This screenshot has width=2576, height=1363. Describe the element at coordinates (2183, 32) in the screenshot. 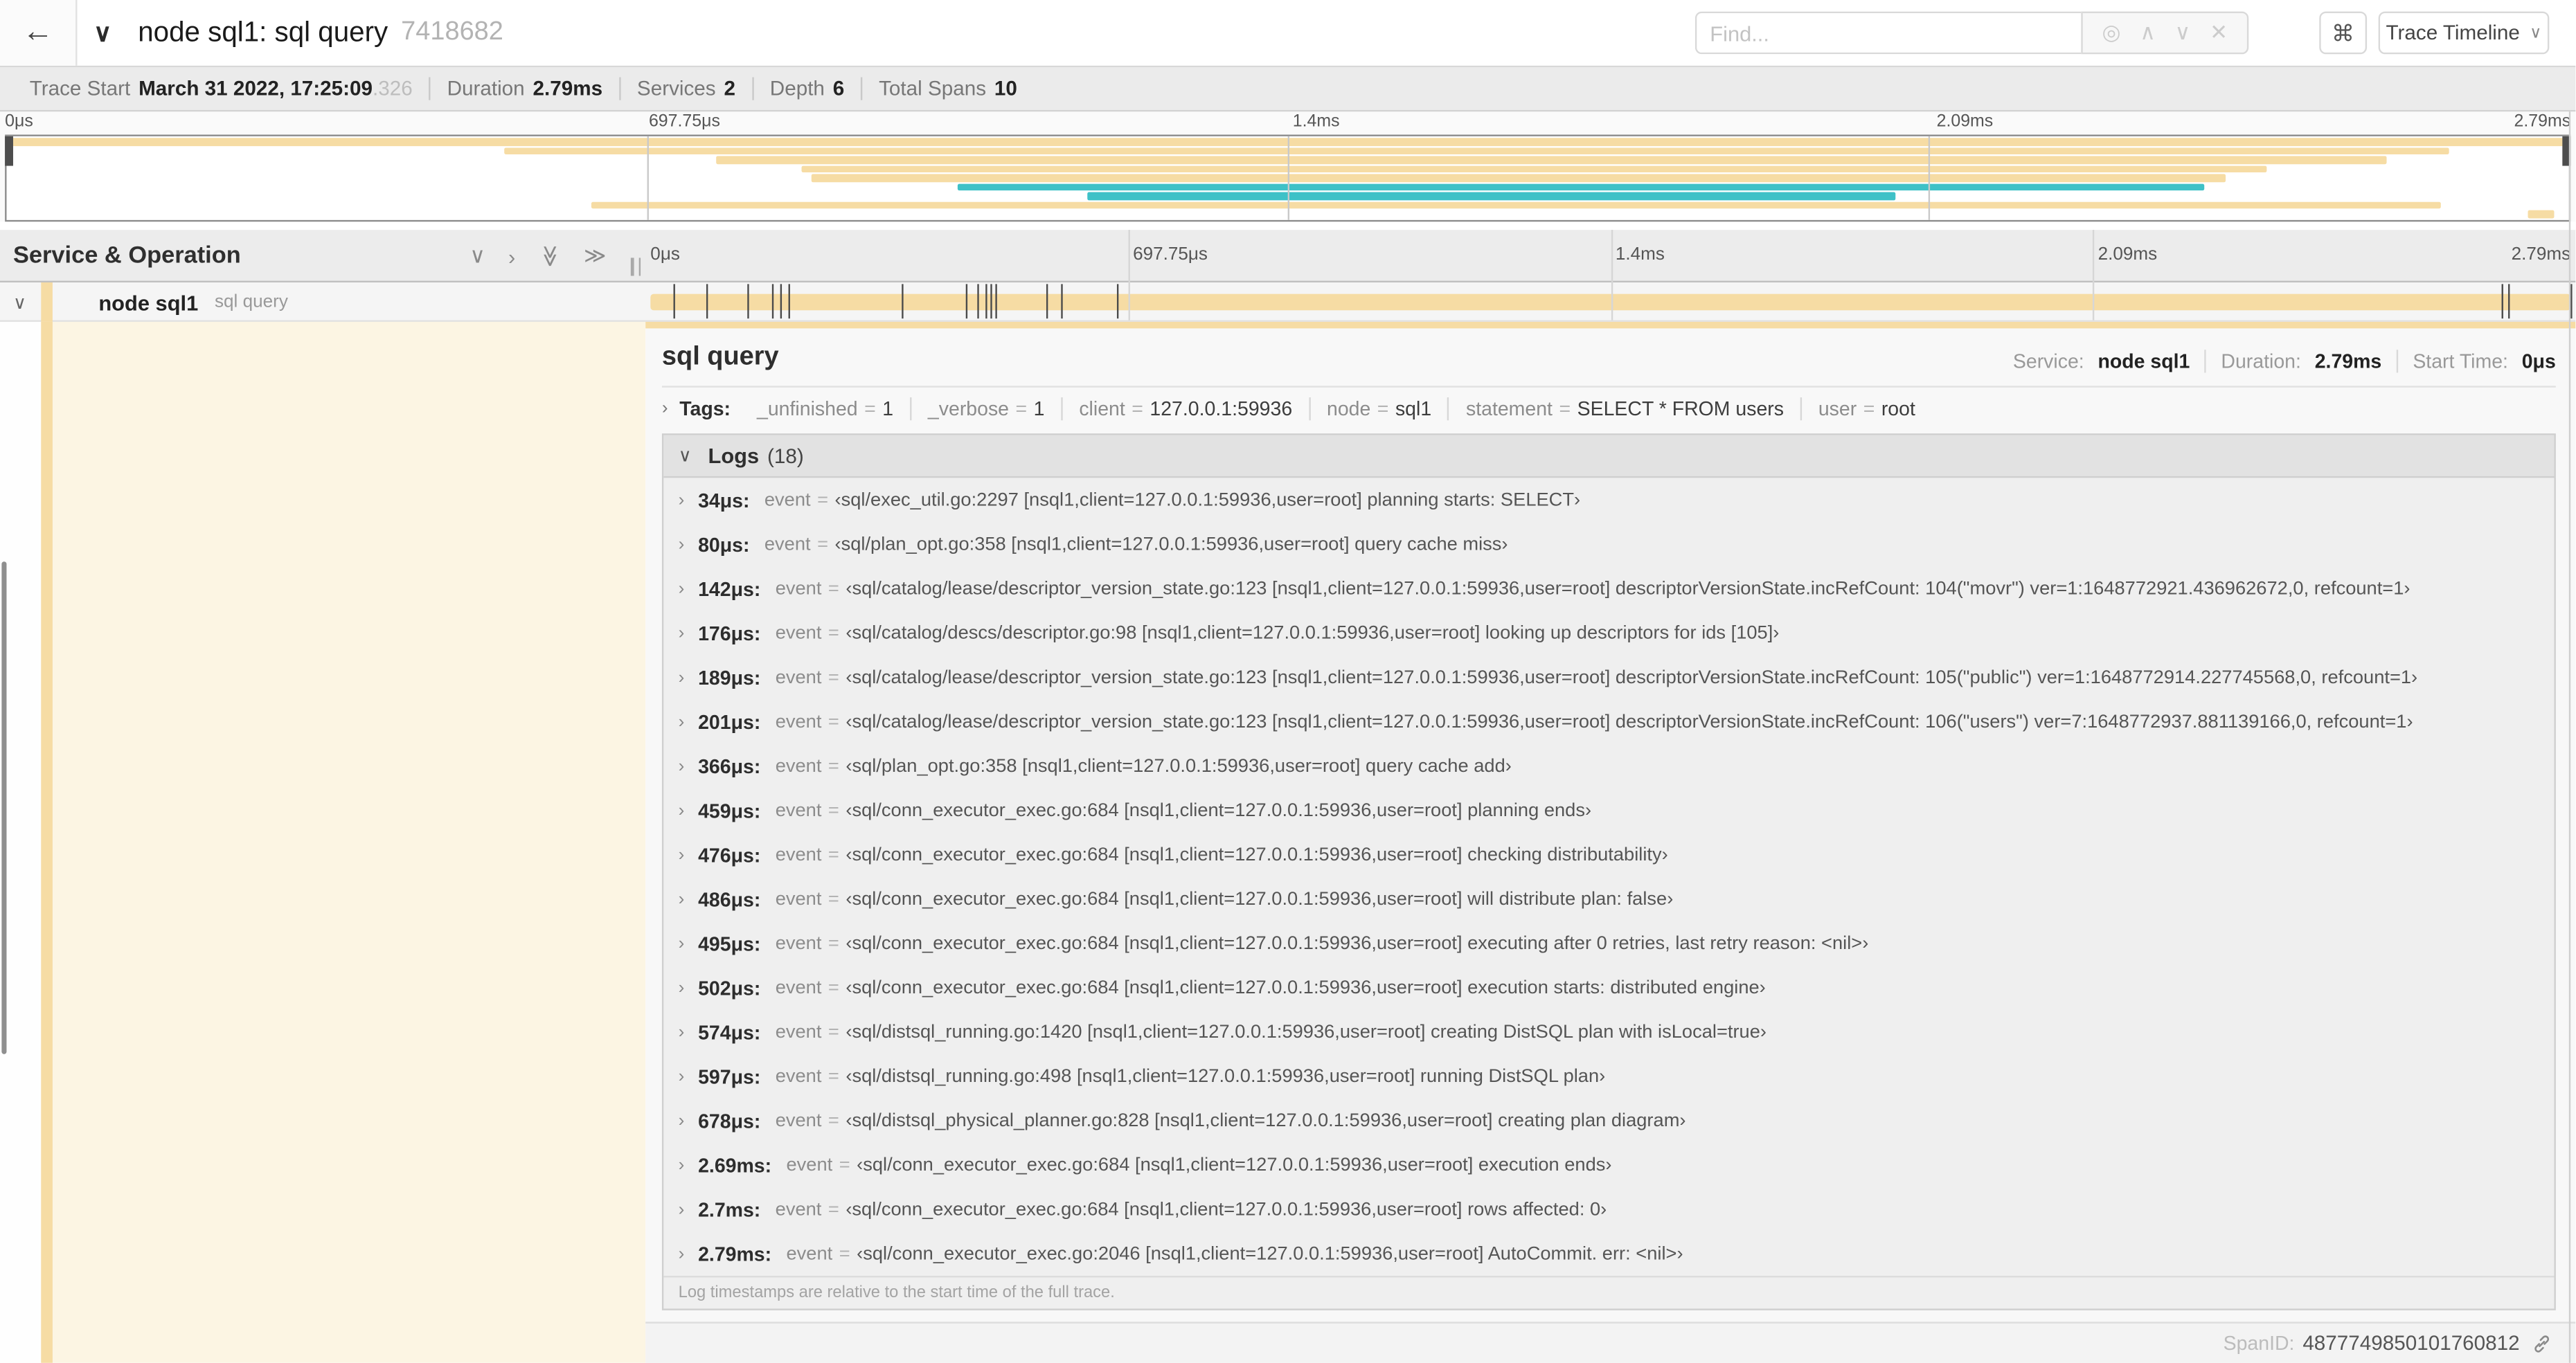

I see `next-result-icon: ∨` at that location.